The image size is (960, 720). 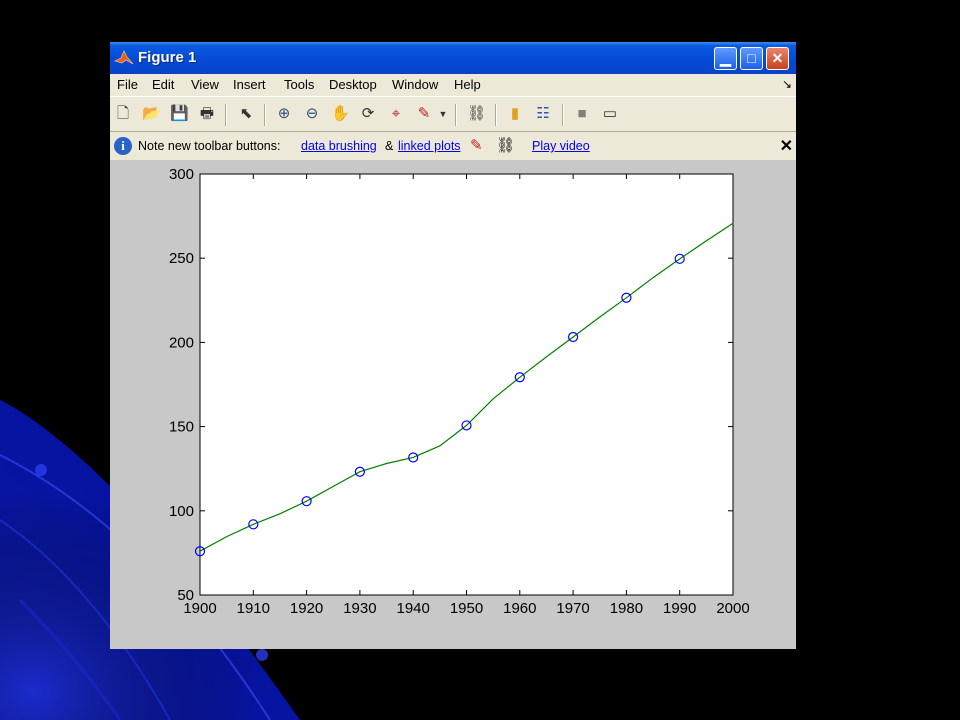 I want to click on maximize-icon: □, so click(x=751, y=58).